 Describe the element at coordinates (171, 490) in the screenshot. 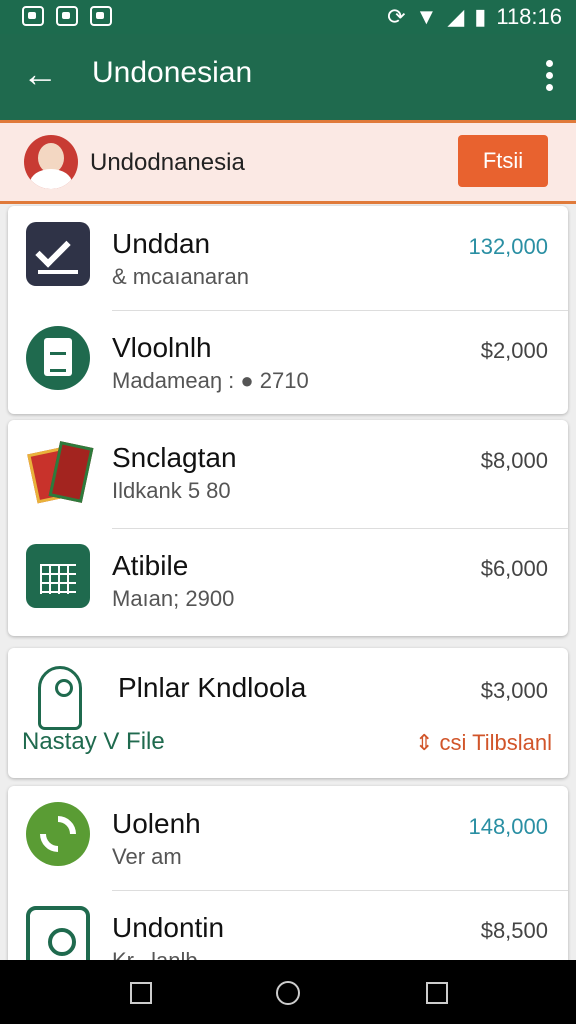

I see `item-subtitle: Ildkank 5 80` at that location.